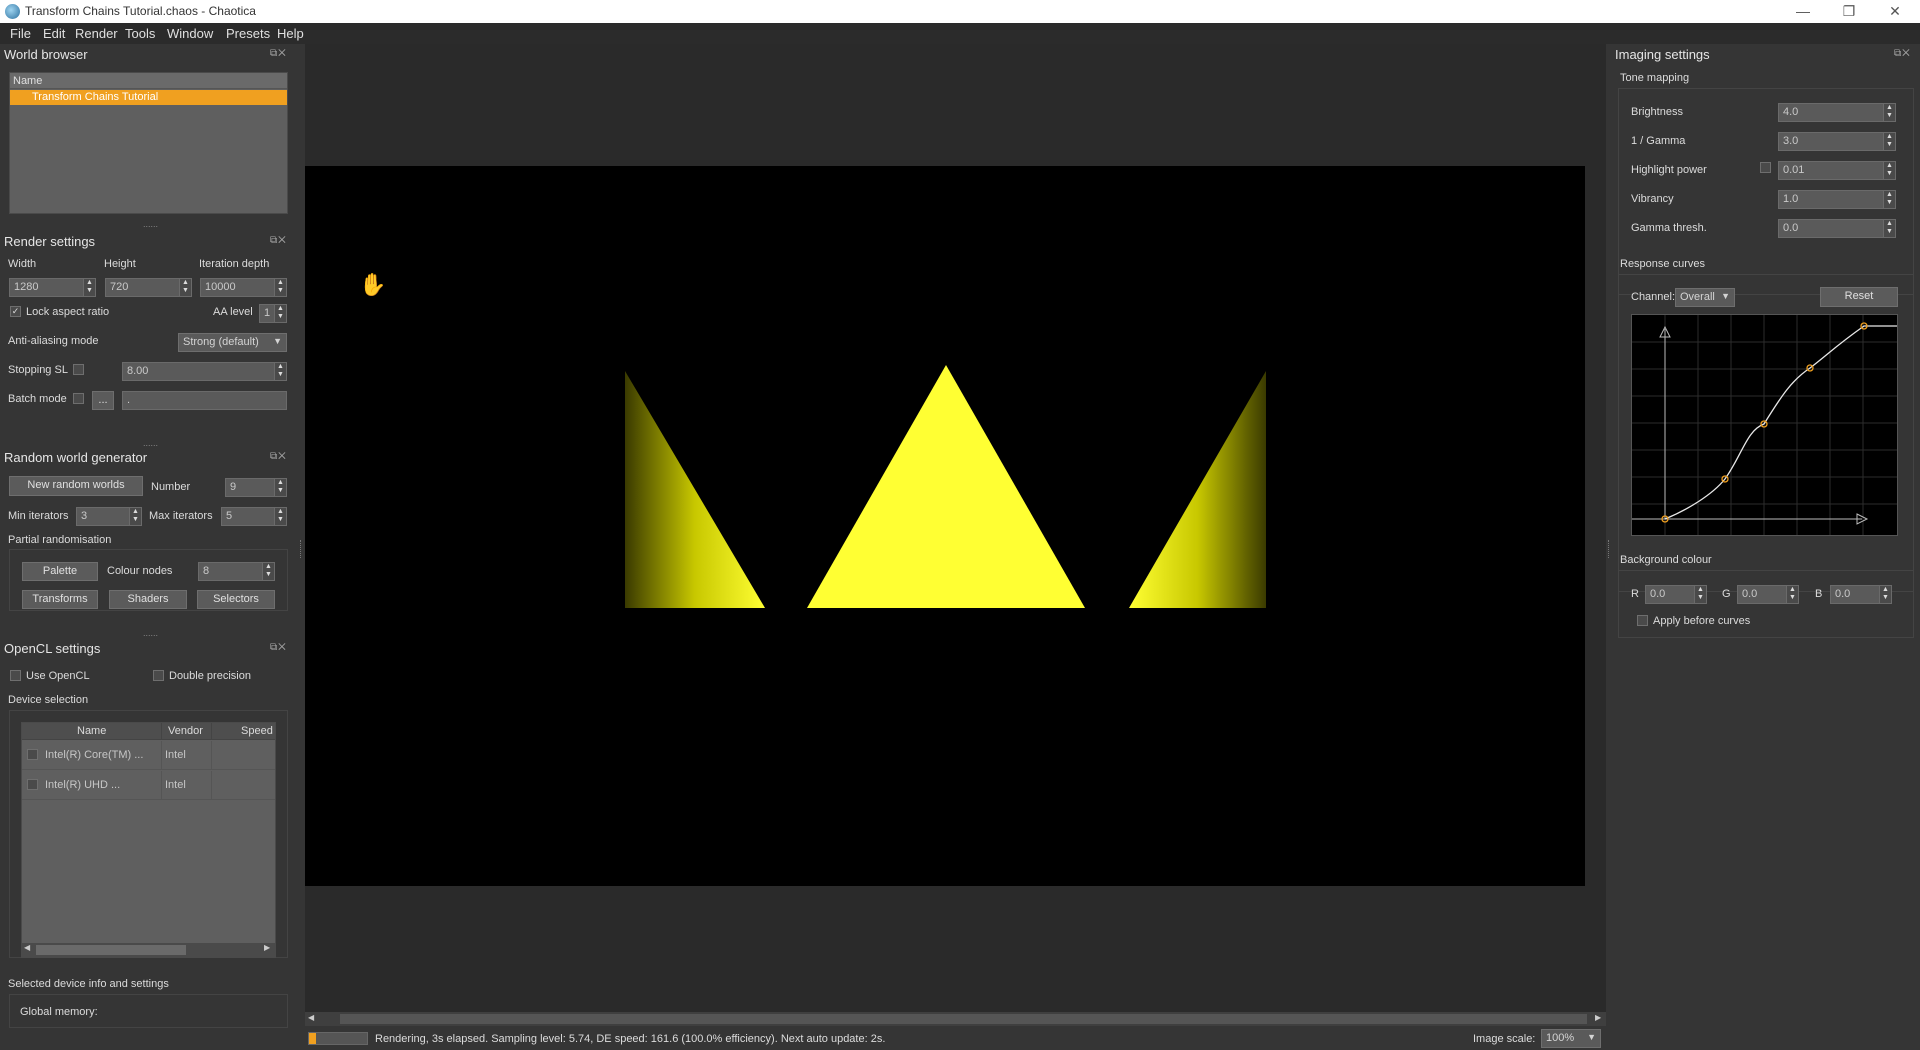  What do you see at coordinates (148, 287) in the screenshot?
I see `height-spinbox: 720 ▲ ▼` at bounding box center [148, 287].